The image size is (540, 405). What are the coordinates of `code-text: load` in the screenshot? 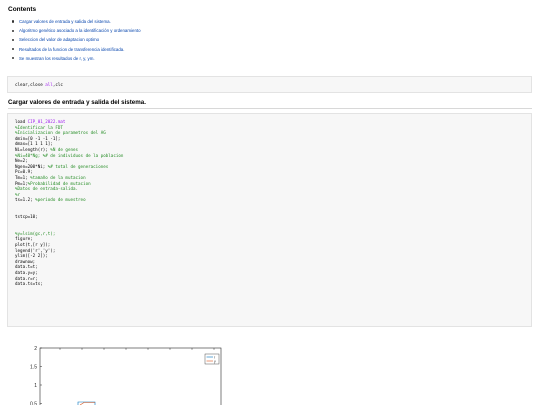 It's located at (21, 121).